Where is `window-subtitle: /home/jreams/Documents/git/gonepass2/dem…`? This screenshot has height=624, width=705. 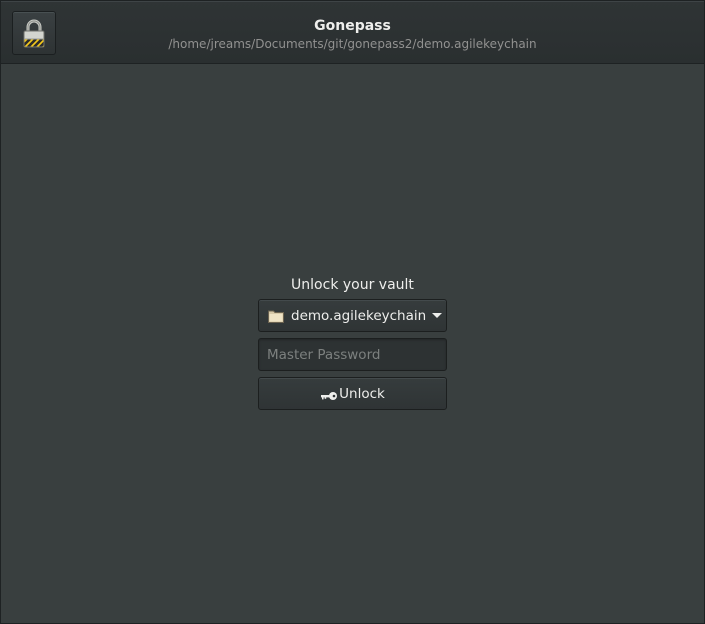
window-subtitle: /home/jreams/Documents/git/gonepass2/dem… is located at coordinates (352, 44).